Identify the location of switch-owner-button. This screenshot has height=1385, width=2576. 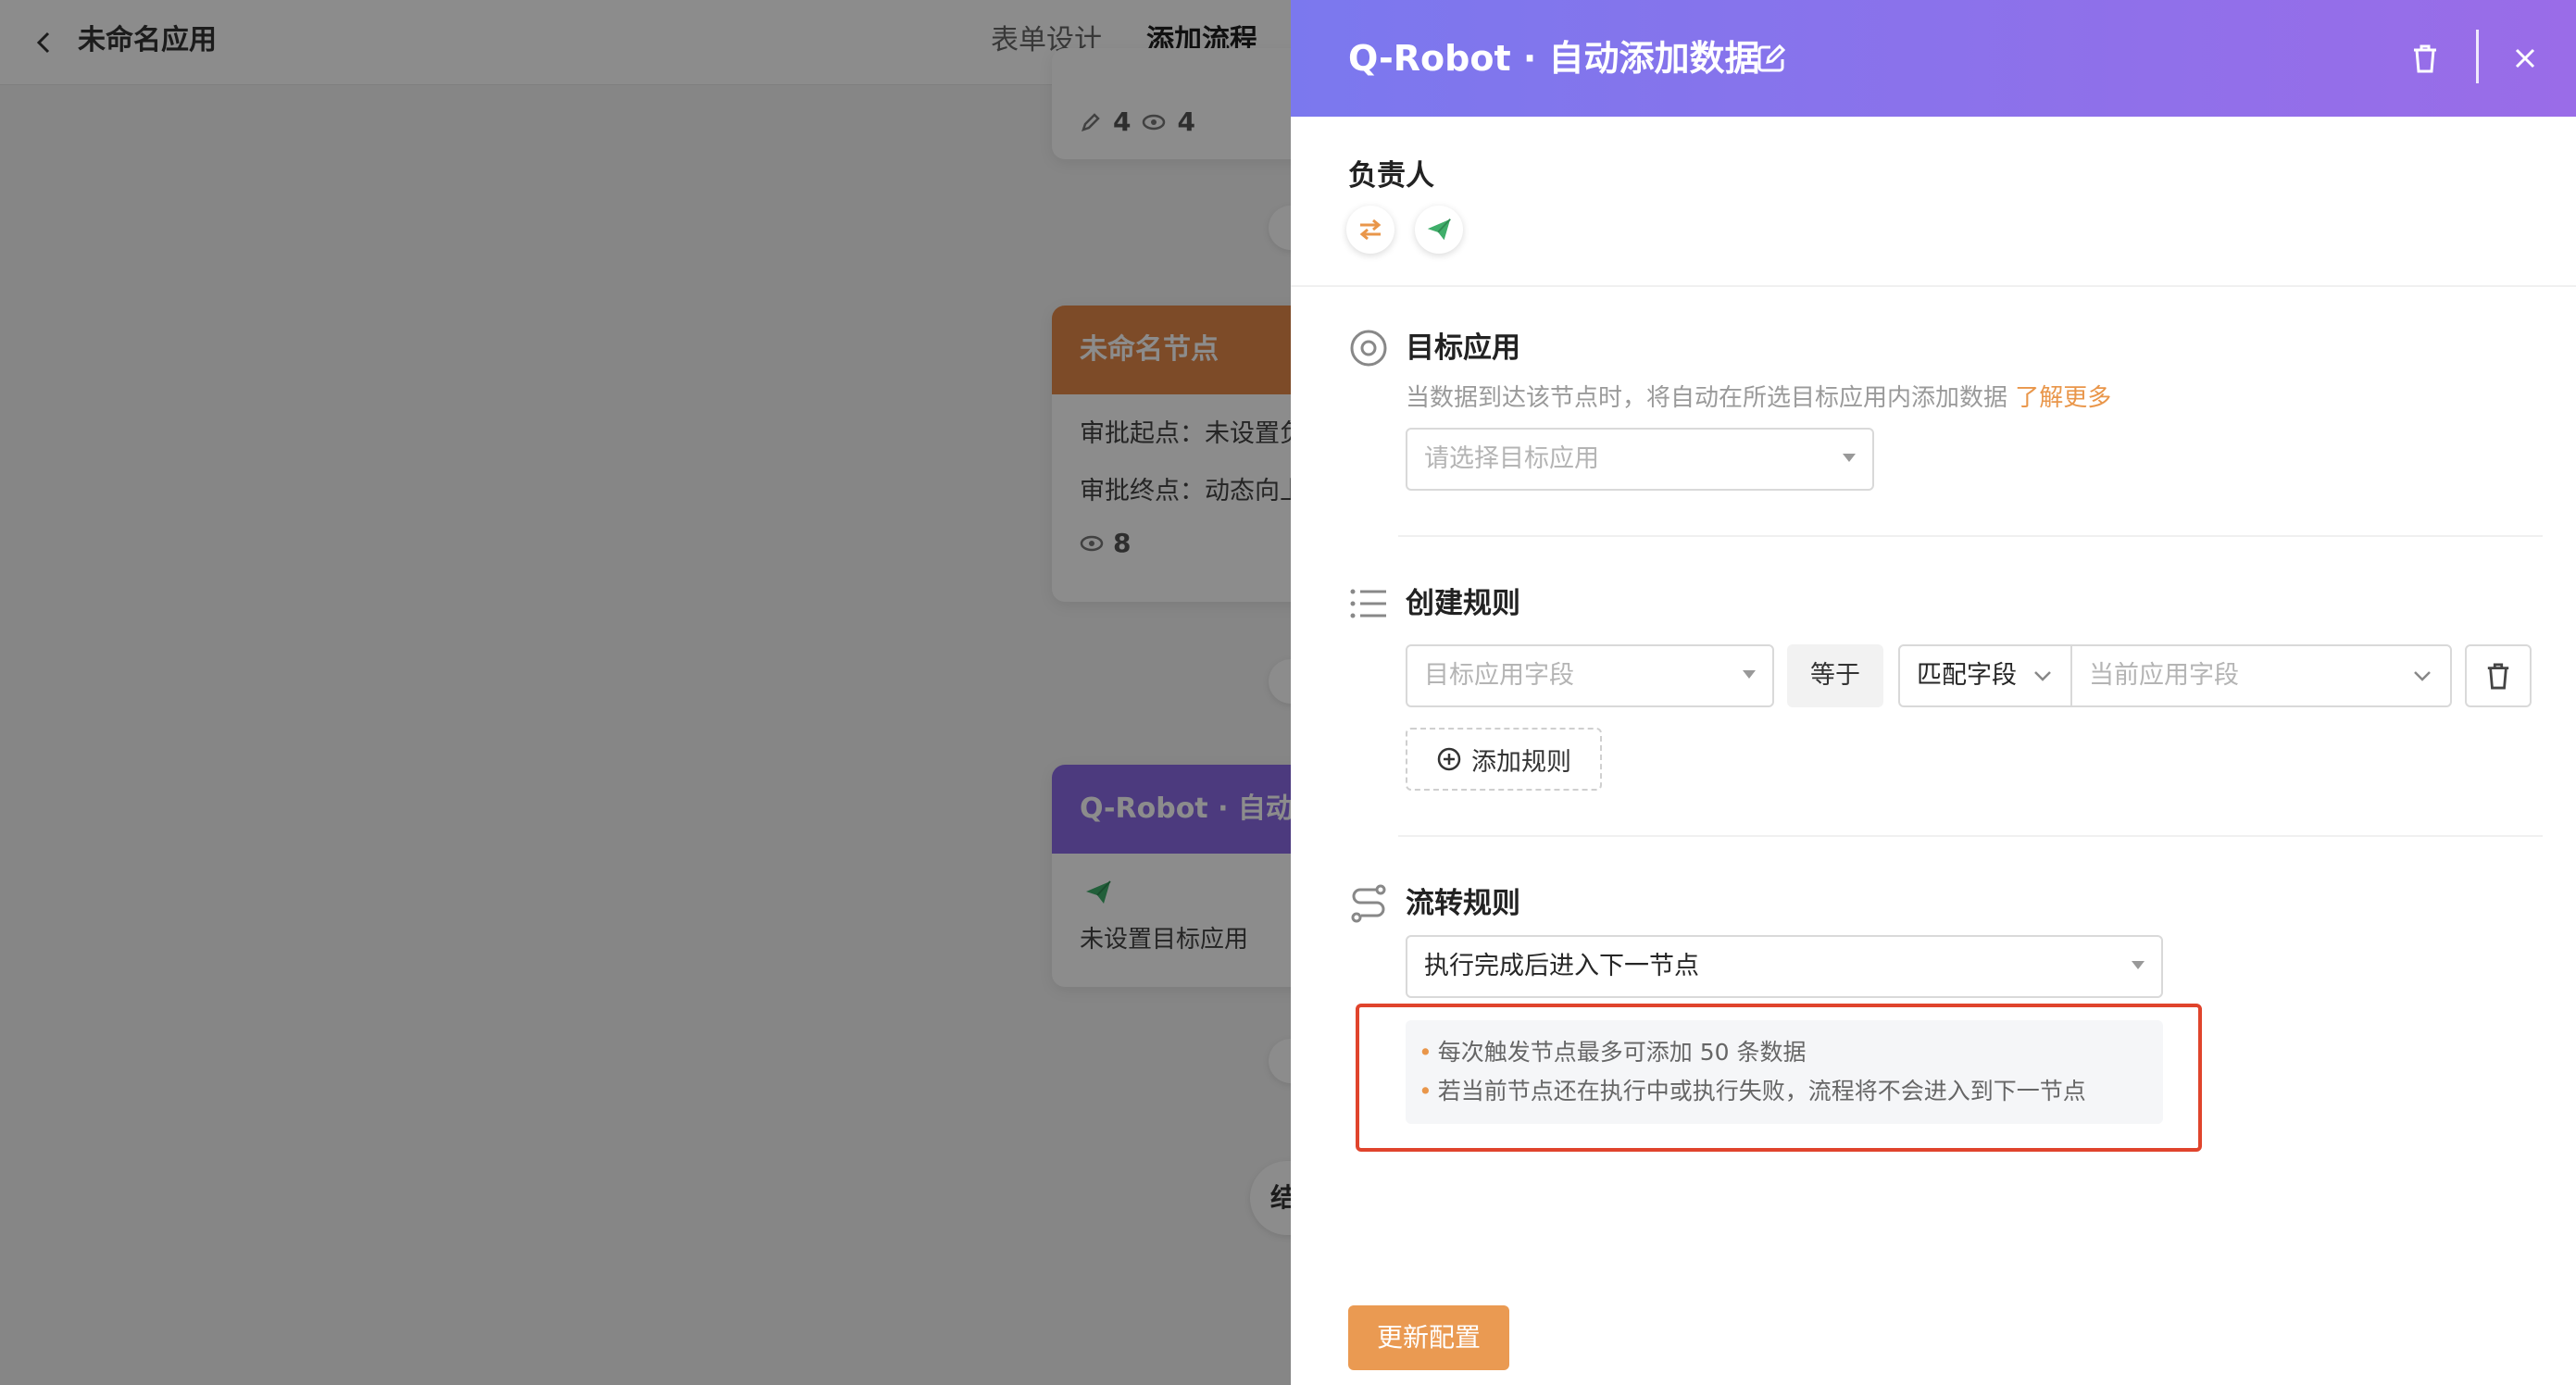
(1370, 230).